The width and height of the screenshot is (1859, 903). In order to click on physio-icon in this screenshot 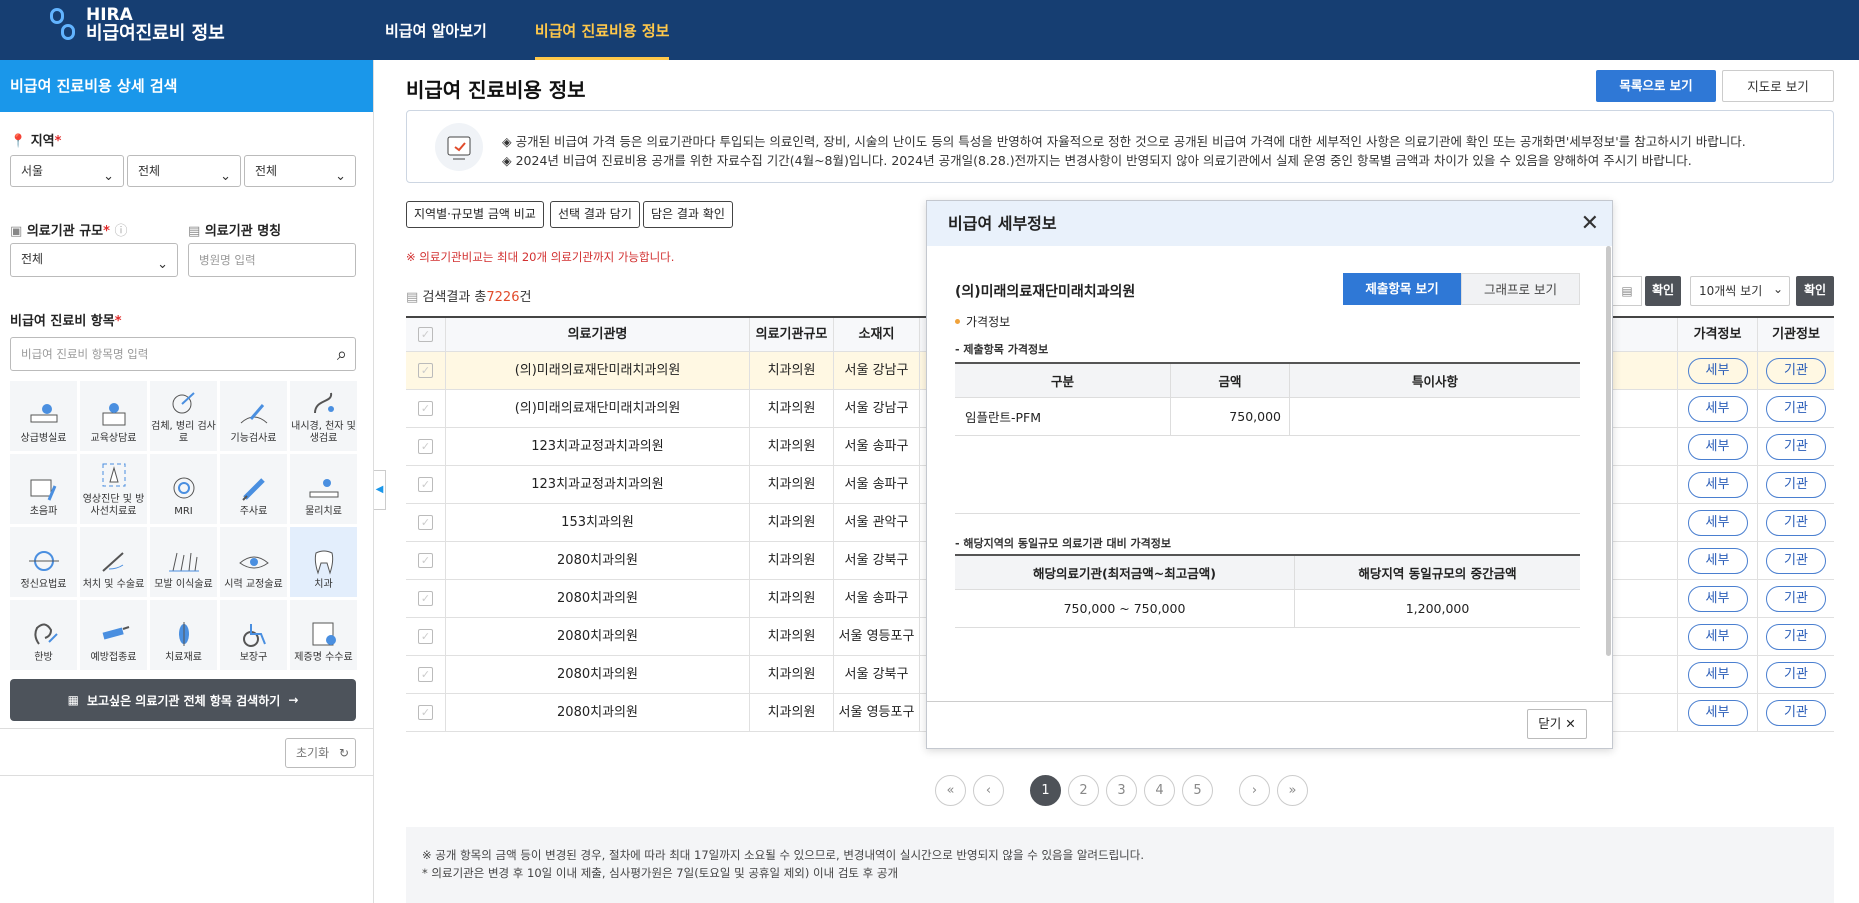, I will do `click(324, 488)`.